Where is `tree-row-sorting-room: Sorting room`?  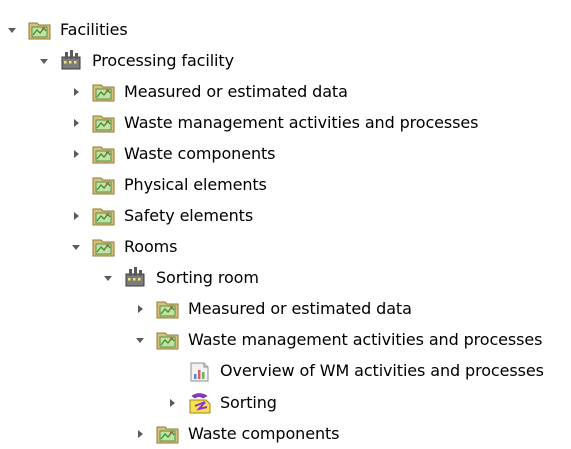 tree-row-sorting-room: Sorting room is located at coordinates (179, 278).